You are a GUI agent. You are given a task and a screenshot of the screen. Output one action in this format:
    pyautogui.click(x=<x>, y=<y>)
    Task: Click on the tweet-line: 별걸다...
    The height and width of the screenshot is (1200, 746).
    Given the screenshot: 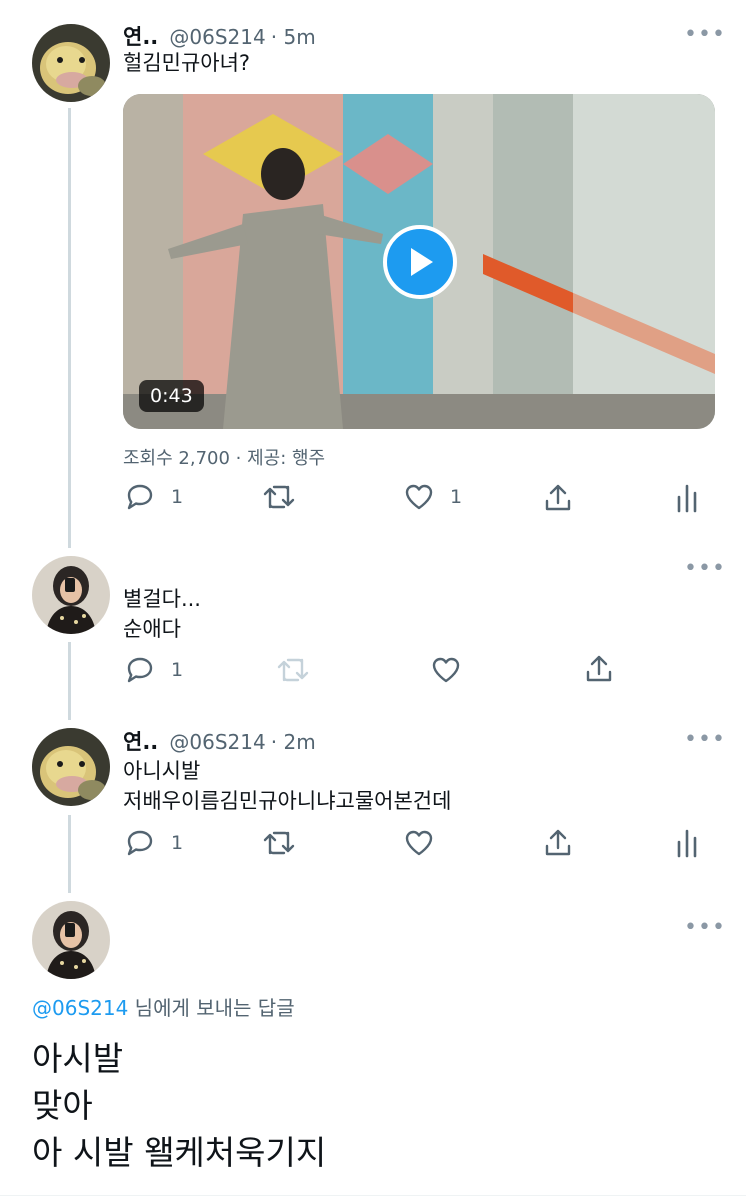 What is the action you would take?
    pyautogui.click(x=162, y=599)
    